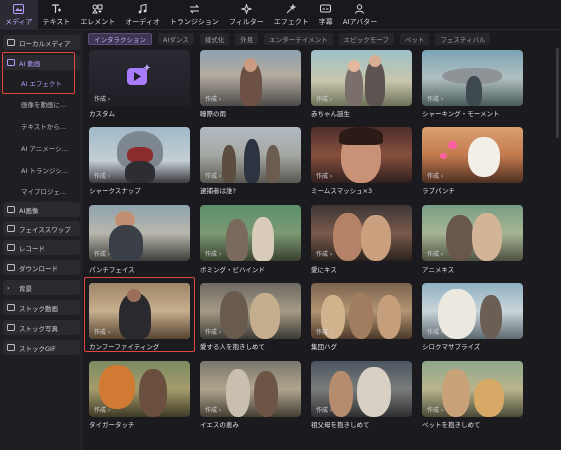 This screenshot has width=561, height=450. Describe the element at coordinates (218, 191) in the screenshot. I see `card-title: 逮捕者は誰?` at that location.